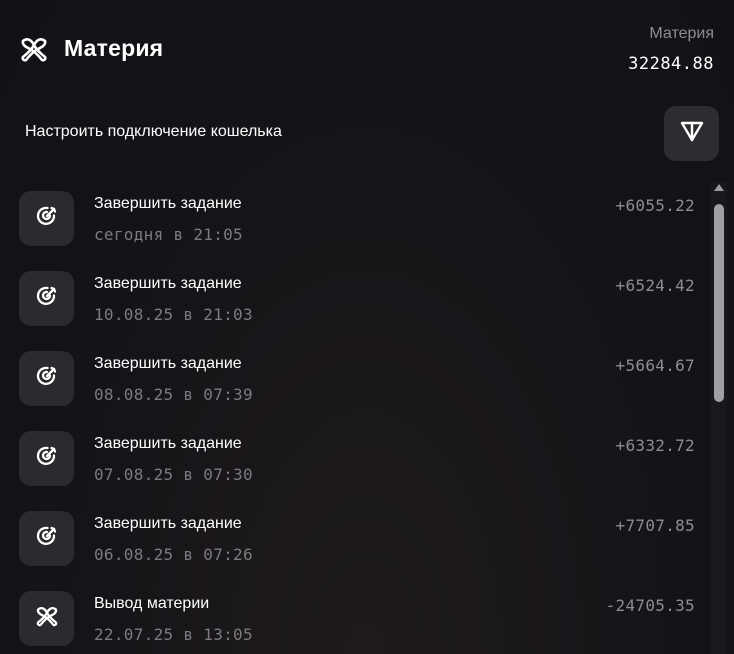  Describe the element at coordinates (671, 64) in the screenshot. I see `balance-value: 32284.88` at that location.